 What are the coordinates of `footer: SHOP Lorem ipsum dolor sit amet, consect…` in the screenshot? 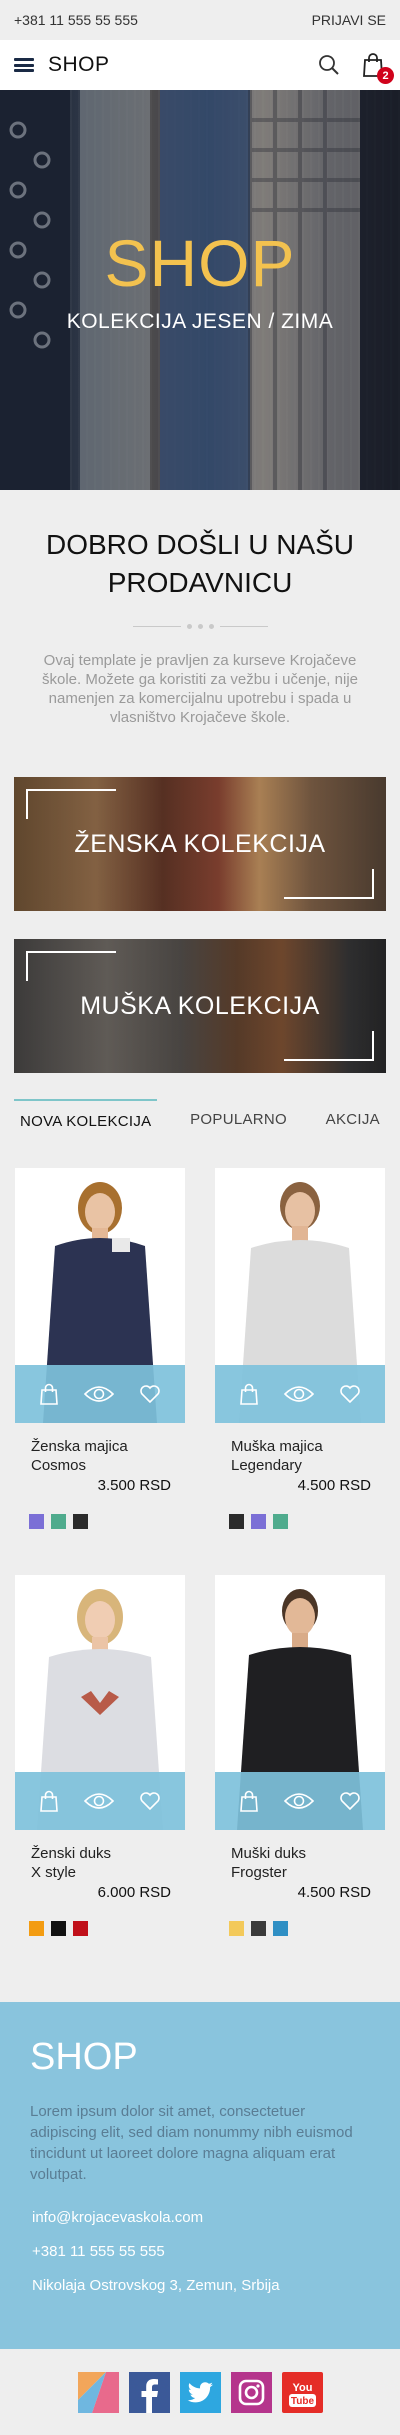 It's located at (200, 2175).